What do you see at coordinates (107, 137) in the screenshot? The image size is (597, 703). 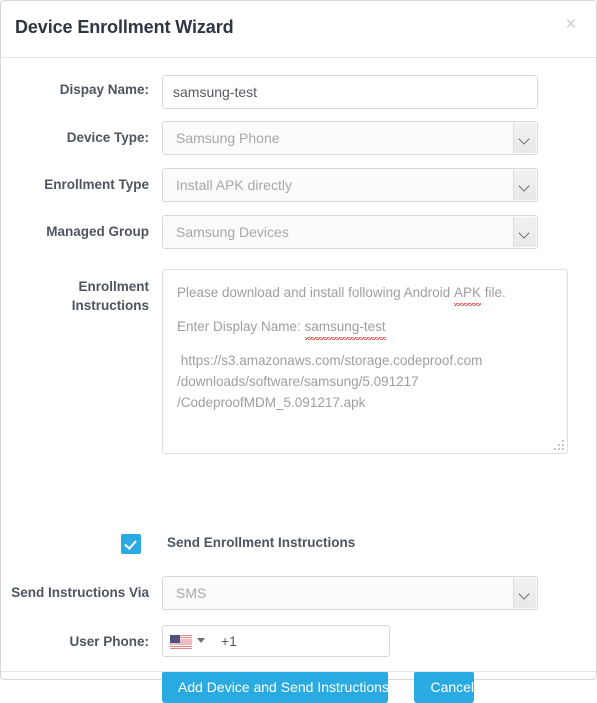 I see `device-type-label: Device Type:` at bounding box center [107, 137].